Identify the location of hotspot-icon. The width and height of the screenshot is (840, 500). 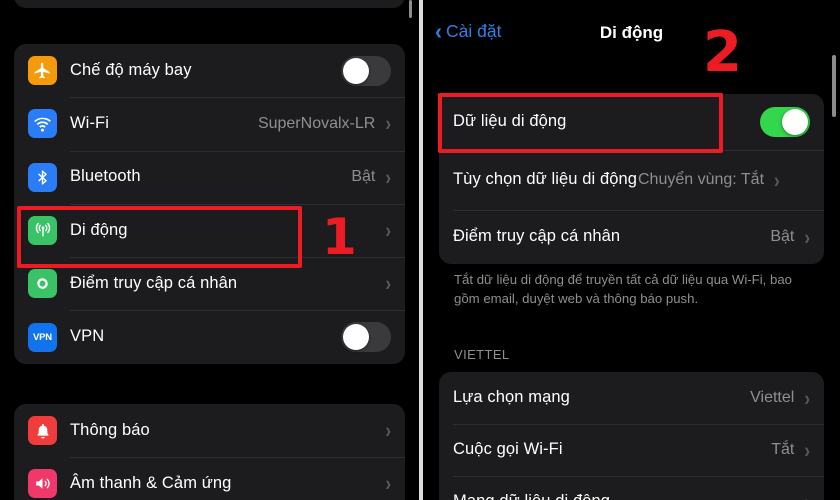
(42, 284).